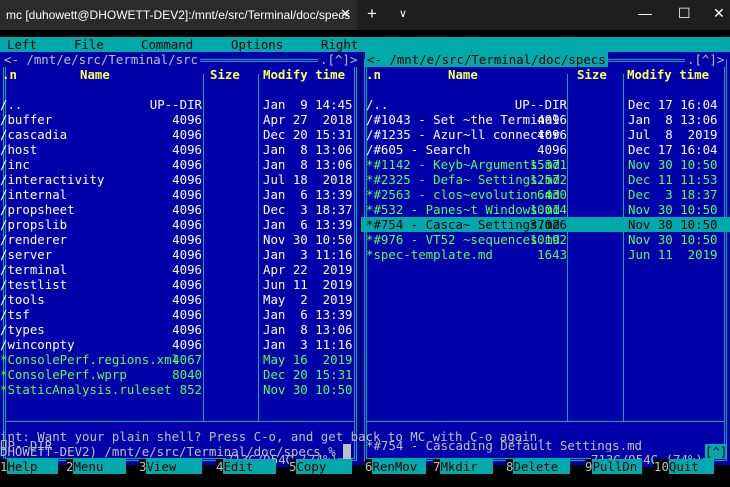  Describe the element at coordinates (308, 269) in the screenshot. I see `file-mtime: Apr 22 2019` at that location.